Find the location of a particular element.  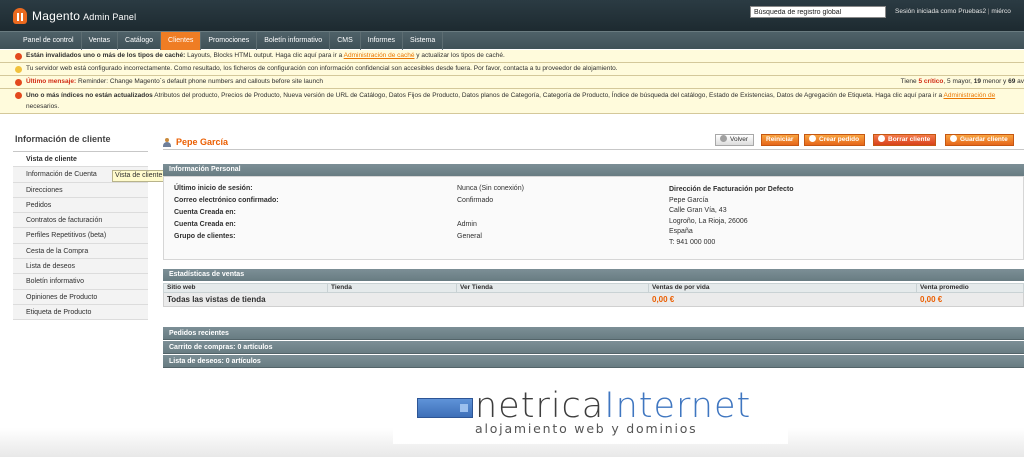

average-sale-value: 0,00 € is located at coordinates (931, 299).